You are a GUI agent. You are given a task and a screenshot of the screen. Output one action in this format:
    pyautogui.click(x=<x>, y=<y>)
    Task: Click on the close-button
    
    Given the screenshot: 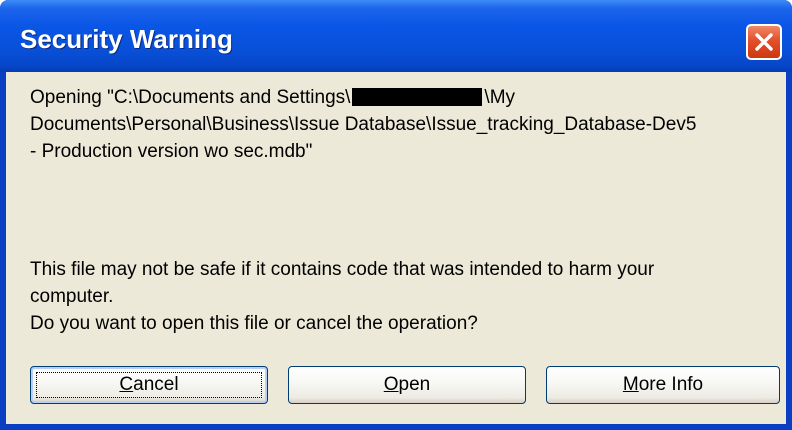 What is the action you would take?
    pyautogui.click(x=764, y=42)
    